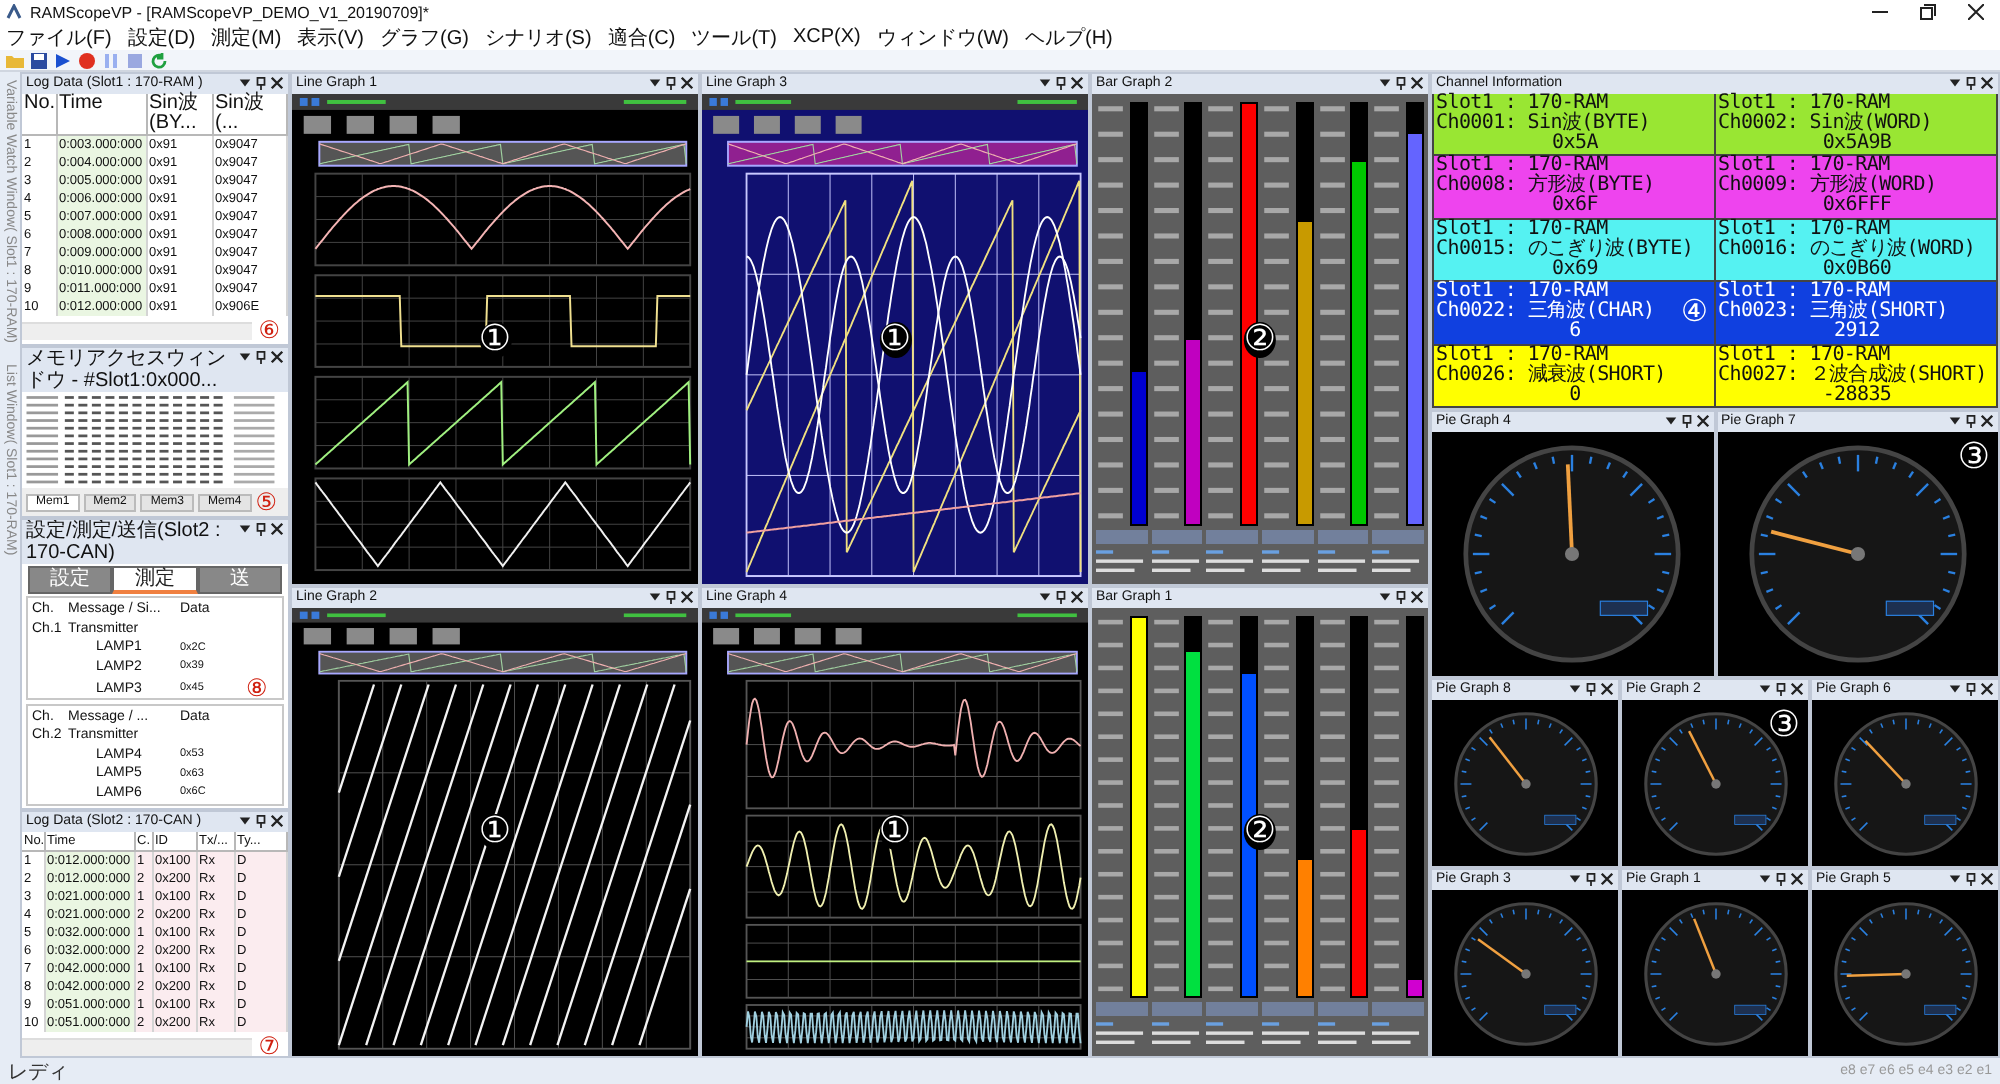  Describe the element at coordinates (1565, 249) in the screenshot. I see `channel-label: Ch0015: のこぎり波(BYTE)` at that location.